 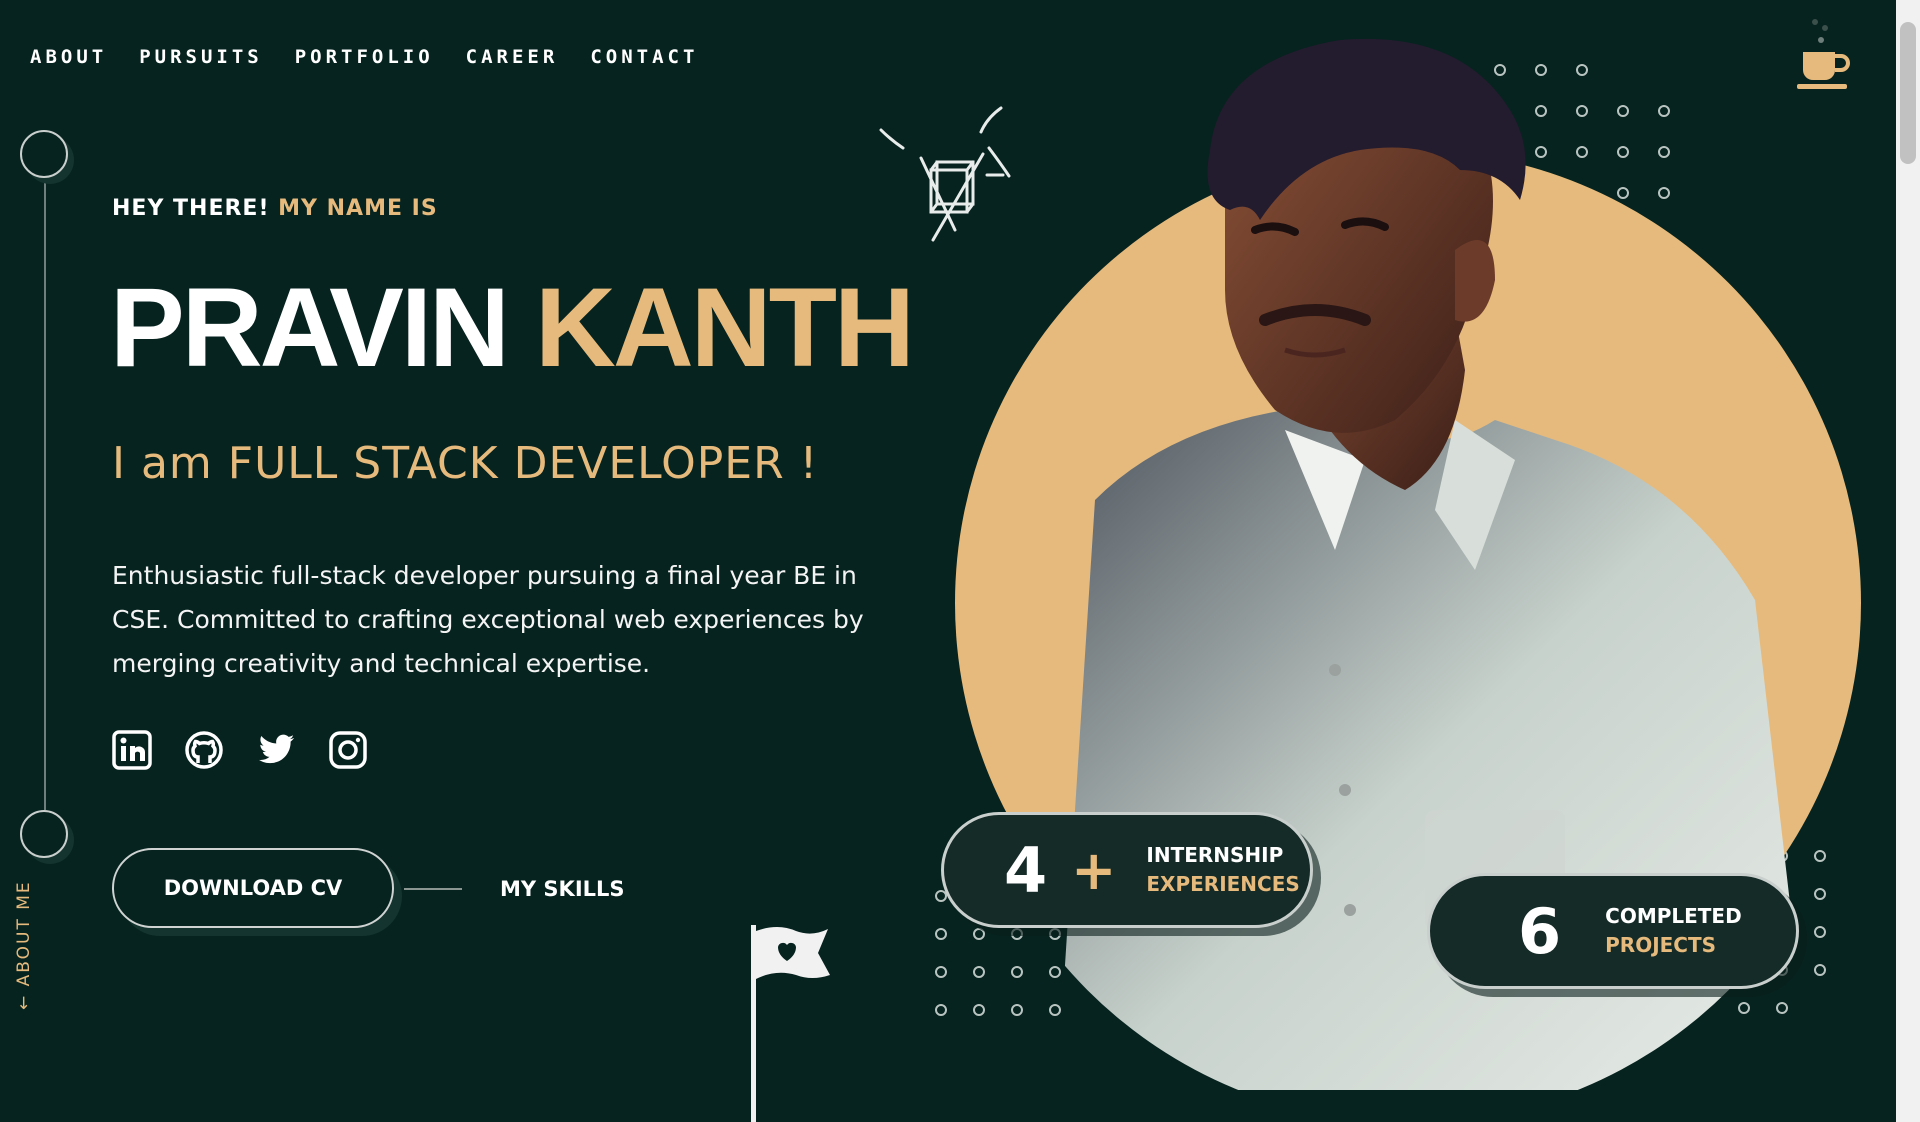 What do you see at coordinates (644, 57) in the screenshot?
I see `nav-contact: CONTACT` at bounding box center [644, 57].